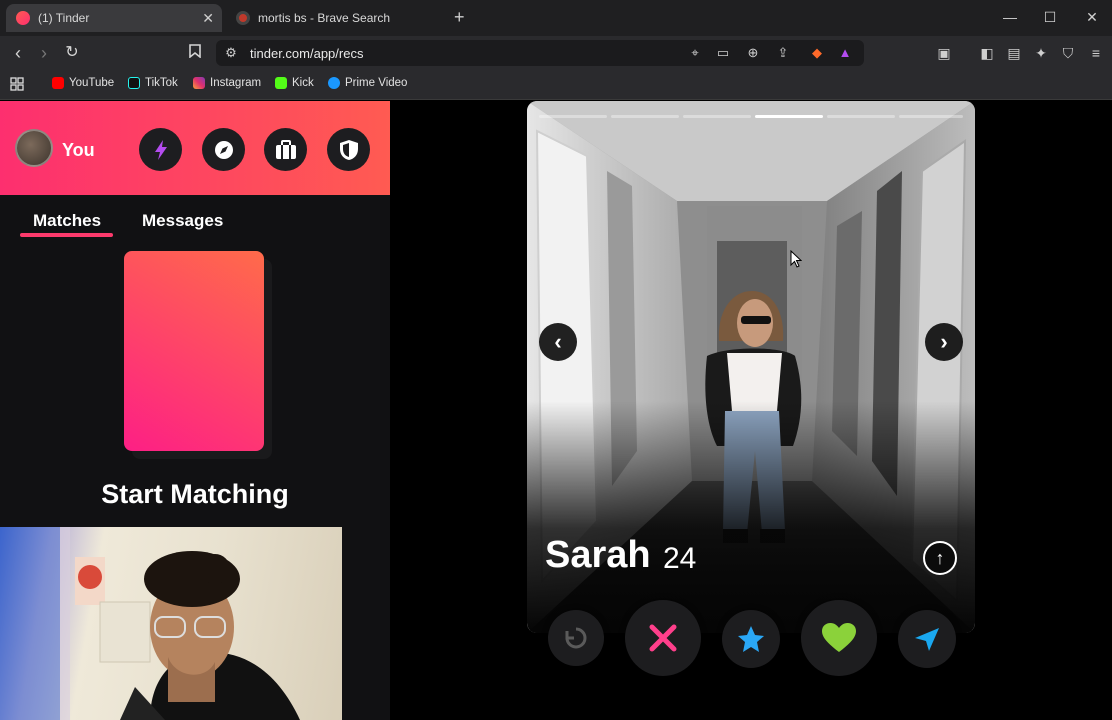 The height and width of the screenshot is (720, 1112). Describe the element at coordinates (182, 221) in the screenshot. I see `tab-messages: Messages` at that location.